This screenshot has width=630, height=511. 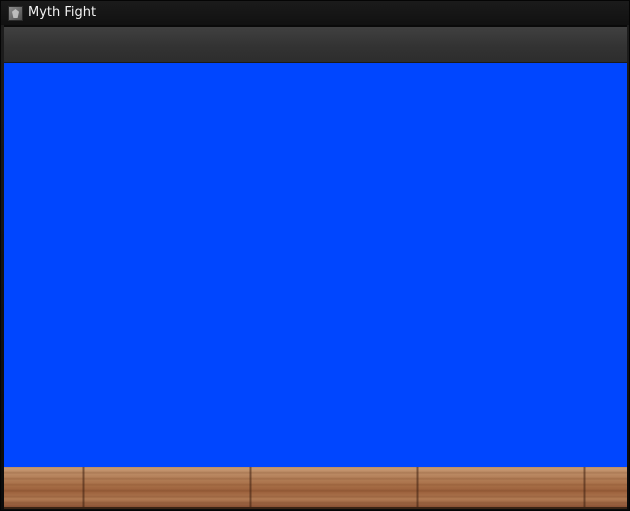 What do you see at coordinates (62, 12) in the screenshot?
I see `window-title: Myth Fight` at bounding box center [62, 12].